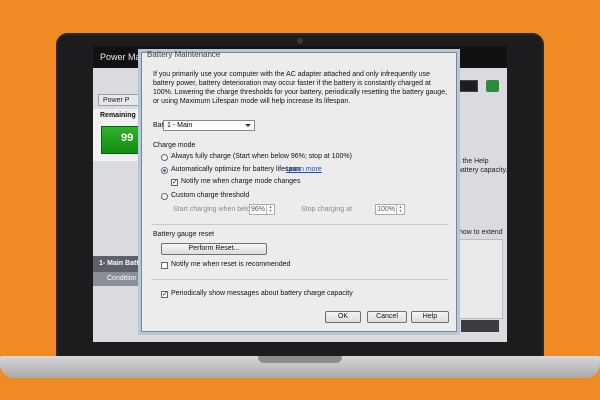 The image size is (600, 400). Describe the element at coordinates (174, 182) in the screenshot. I see `notify-charge-mode-checkbox: ✓` at that location.